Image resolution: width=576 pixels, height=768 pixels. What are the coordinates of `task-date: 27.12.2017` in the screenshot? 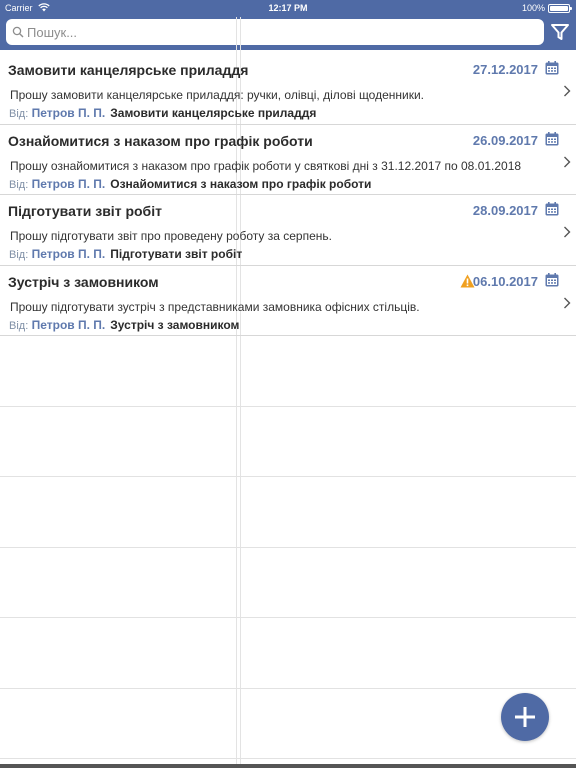 It's located at (505, 69).